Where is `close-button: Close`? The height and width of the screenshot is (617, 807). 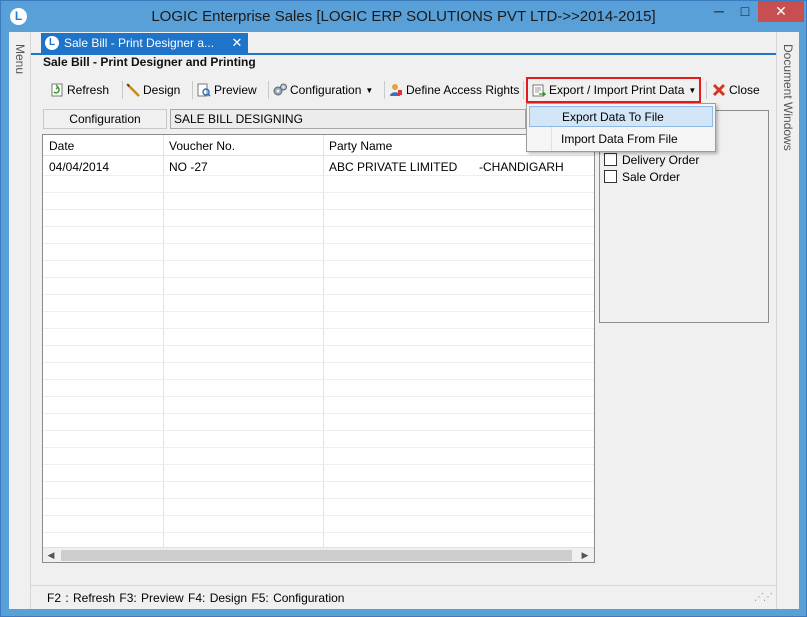
close-button: Close is located at coordinates (736, 90).